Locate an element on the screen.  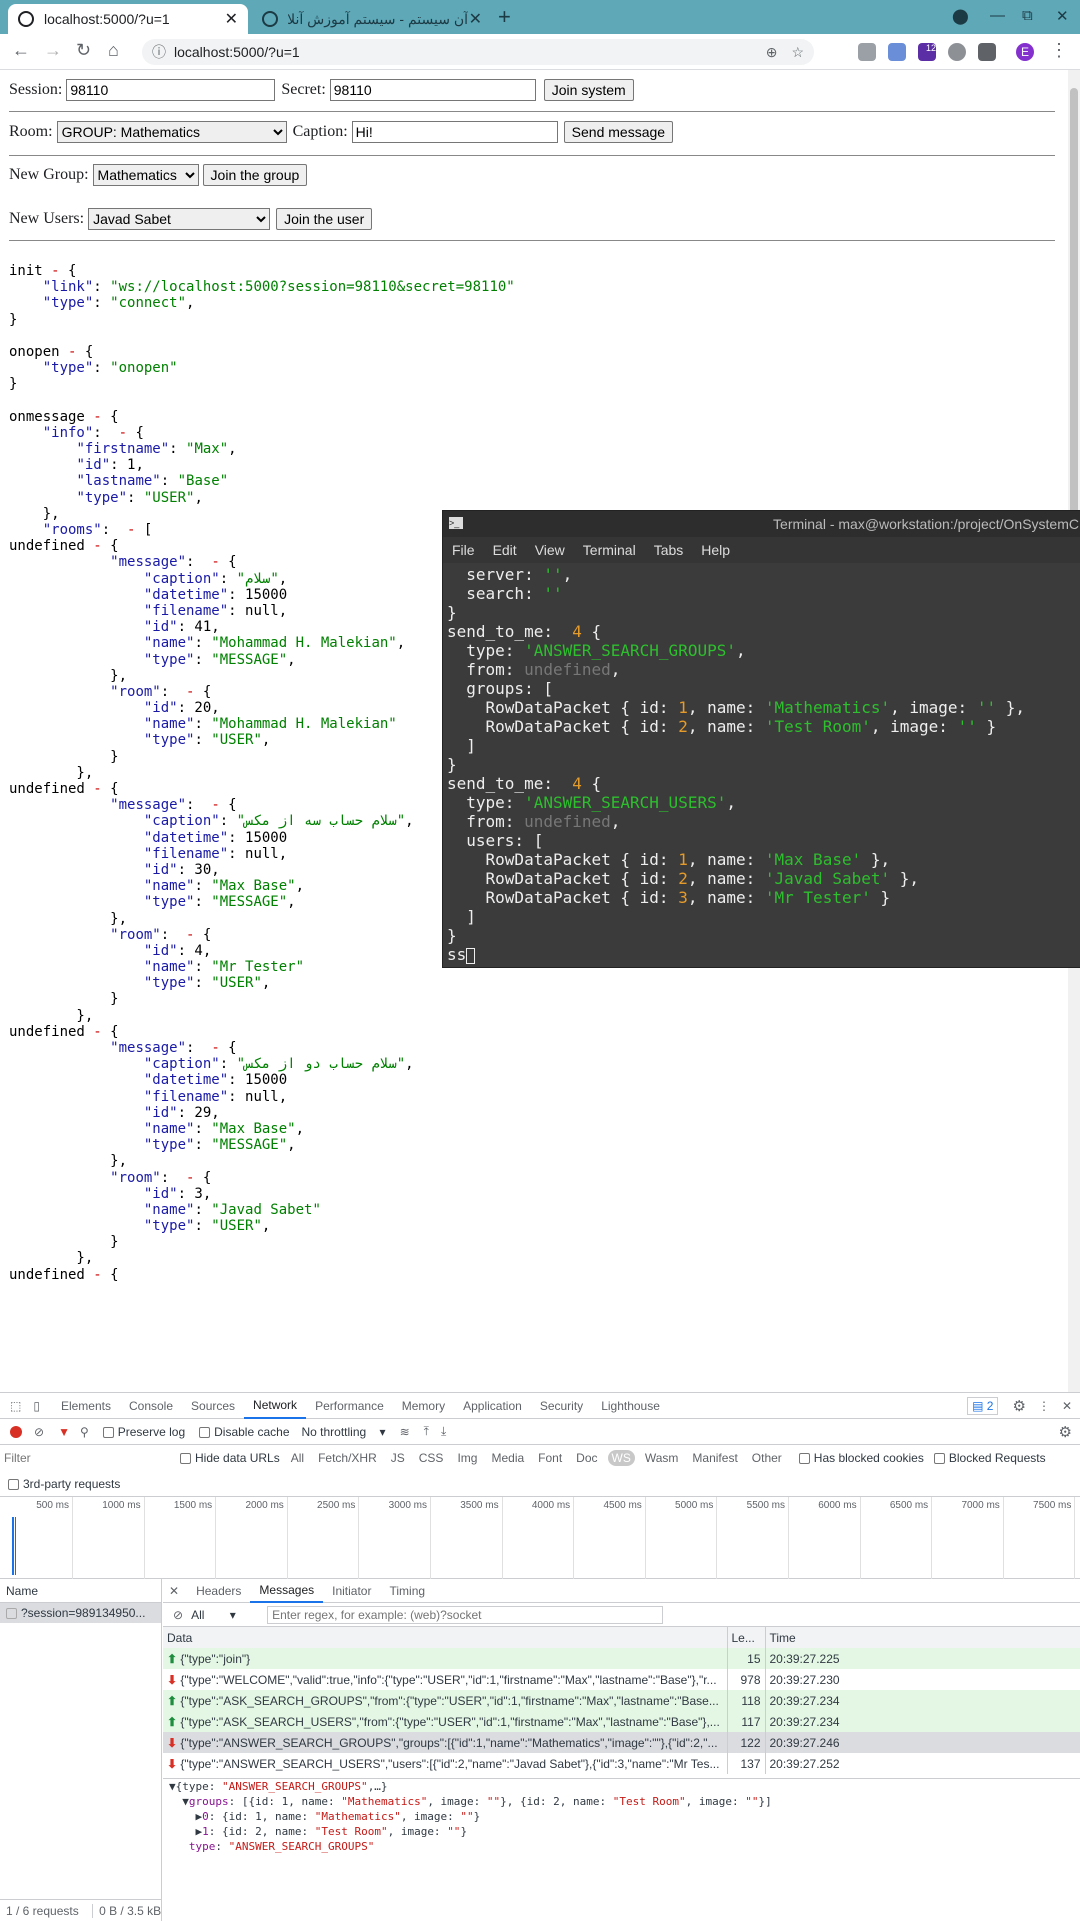
preserve-log-checkbox: Preserve log is located at coordinates (143, 1432).